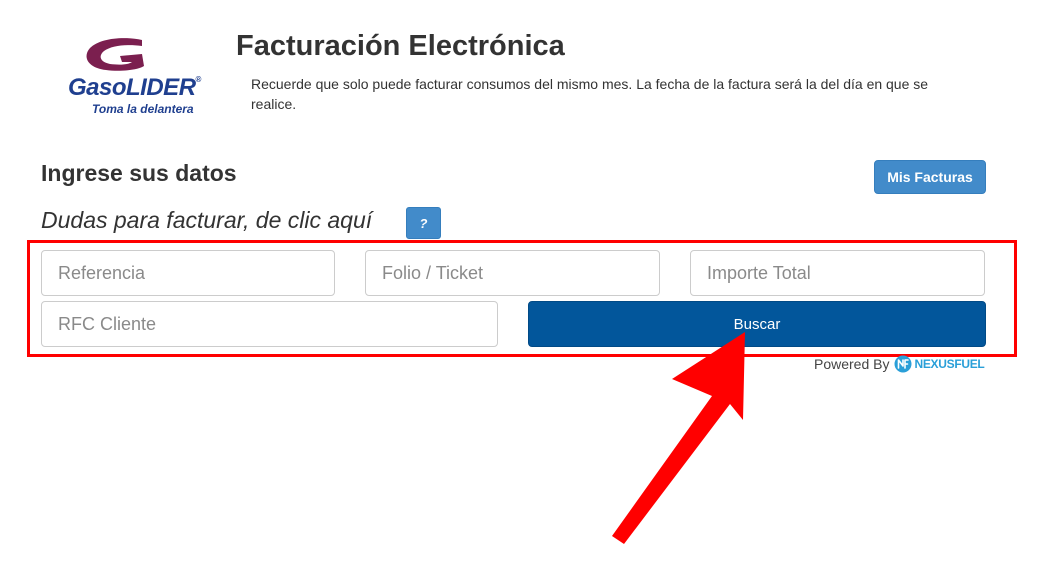 This screenshot has height=584, width=1048. Describe the element at coordinates (930, 177) in the screenshot. I see `my-invoices-button: Mis Facturas` at that location.